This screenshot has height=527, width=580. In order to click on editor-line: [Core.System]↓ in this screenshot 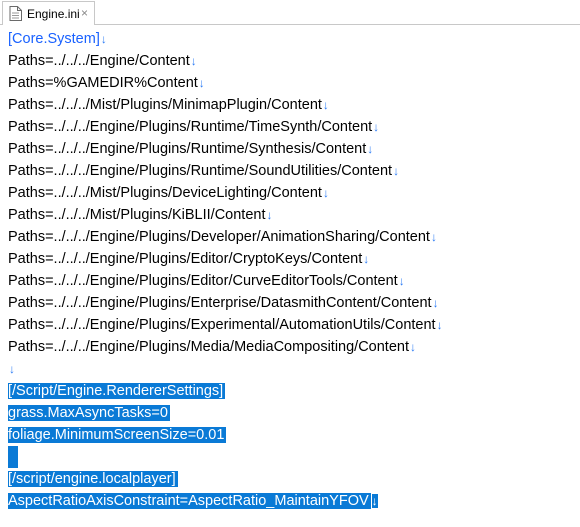, I will do `click(57, 39)`.